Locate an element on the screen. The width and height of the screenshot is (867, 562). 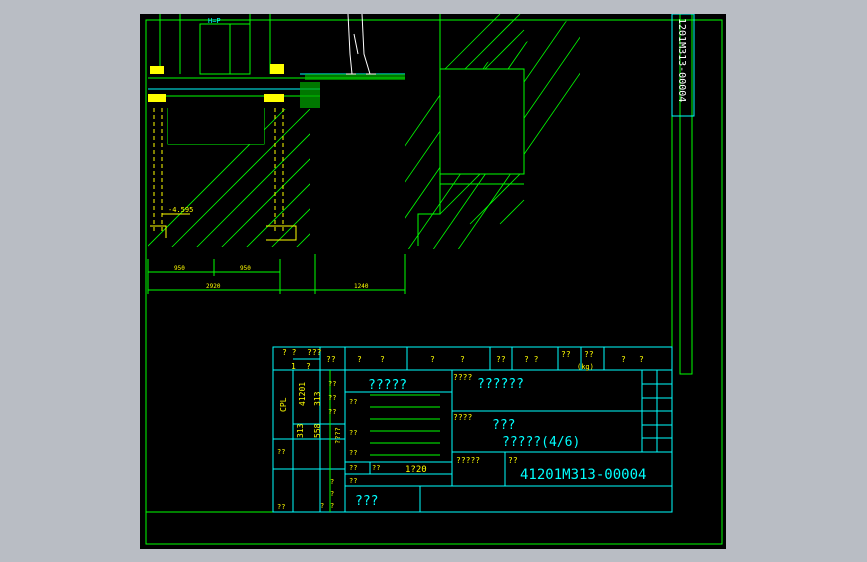
dim-2: 950 is located at coordinates (245, 268).